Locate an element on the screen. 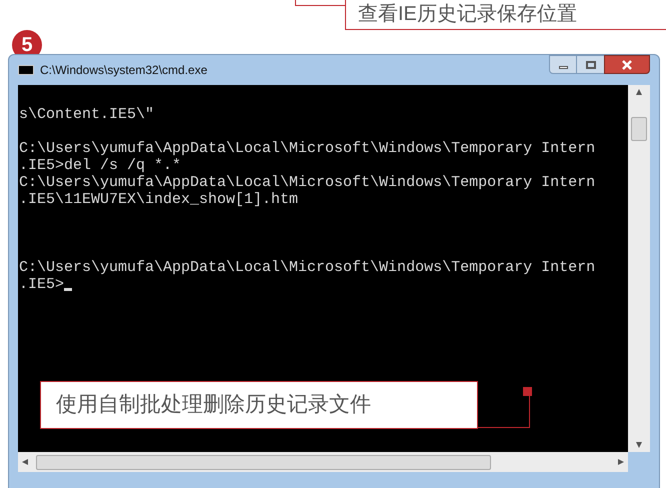  horizontal-scrollbar is located at coordinates (323, 462).